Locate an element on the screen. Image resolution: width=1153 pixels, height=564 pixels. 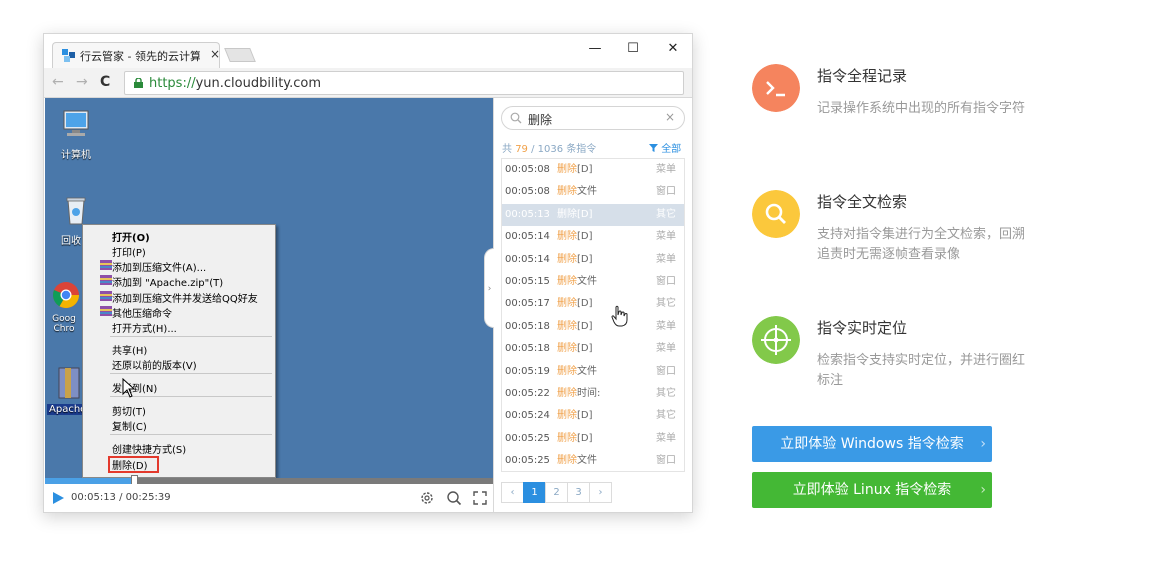
page-button: 1 is located at coordinates (534, 492).